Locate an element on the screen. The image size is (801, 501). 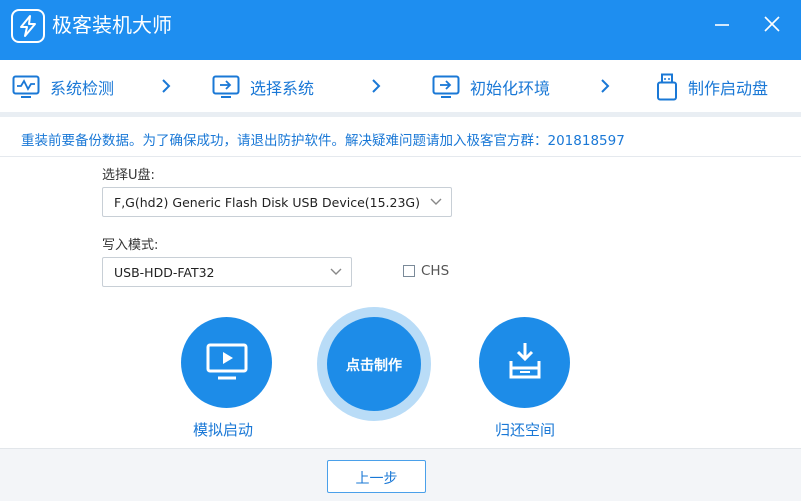
minimize-button is located at coordinates (722, 24).